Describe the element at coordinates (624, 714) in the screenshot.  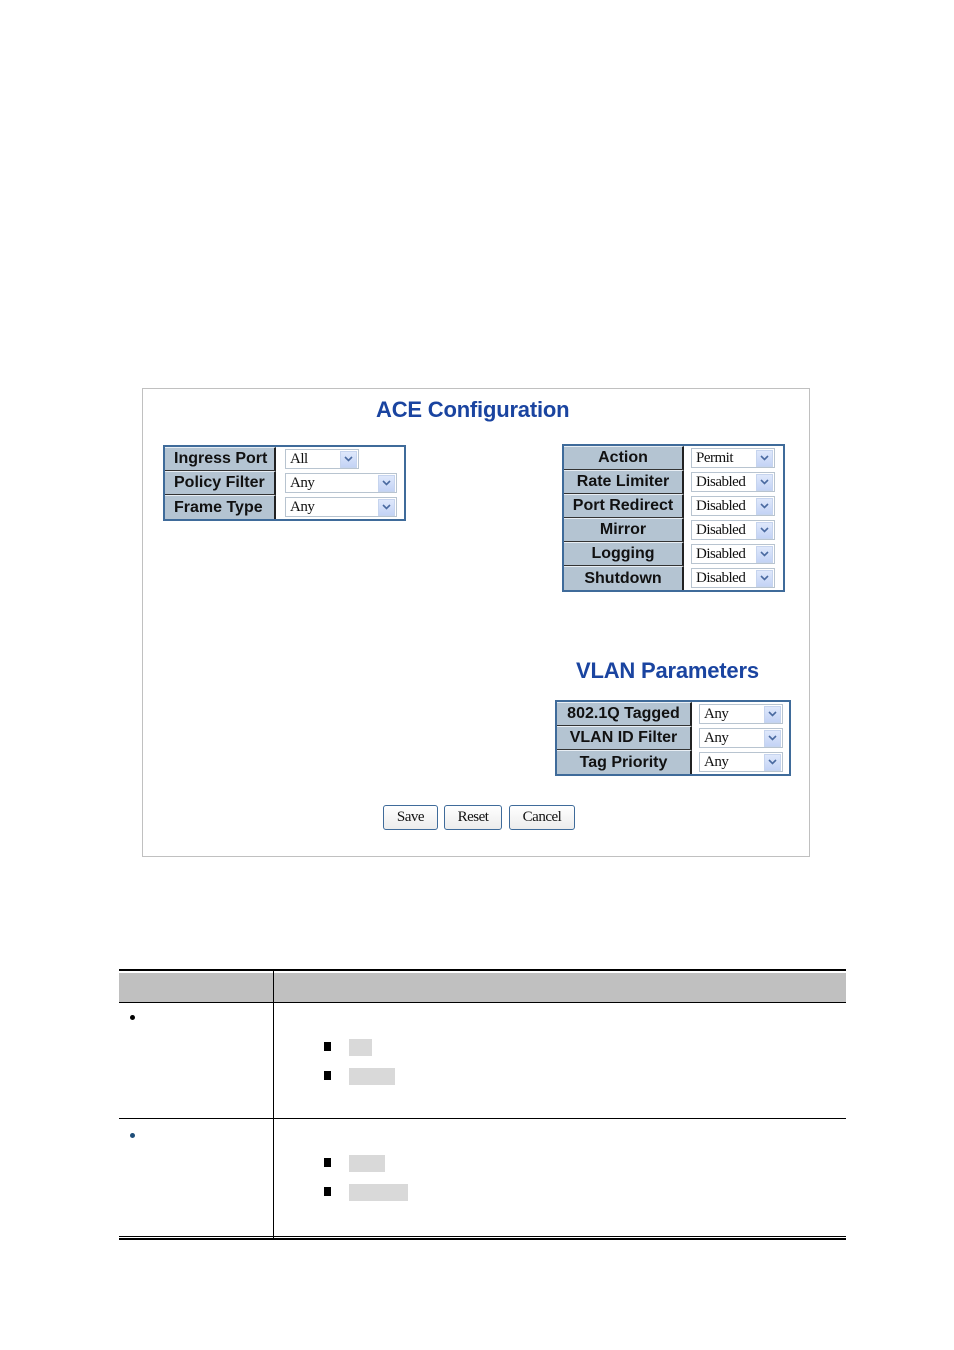
I see `tagged-label: 802.1Q Tagged` at that location.